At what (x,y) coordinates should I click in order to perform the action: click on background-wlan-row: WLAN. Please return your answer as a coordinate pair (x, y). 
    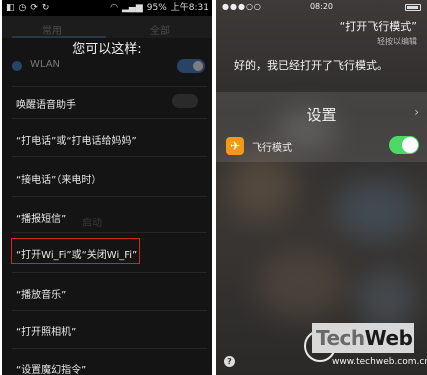
    Looking at the image, I should click on (109, 67).